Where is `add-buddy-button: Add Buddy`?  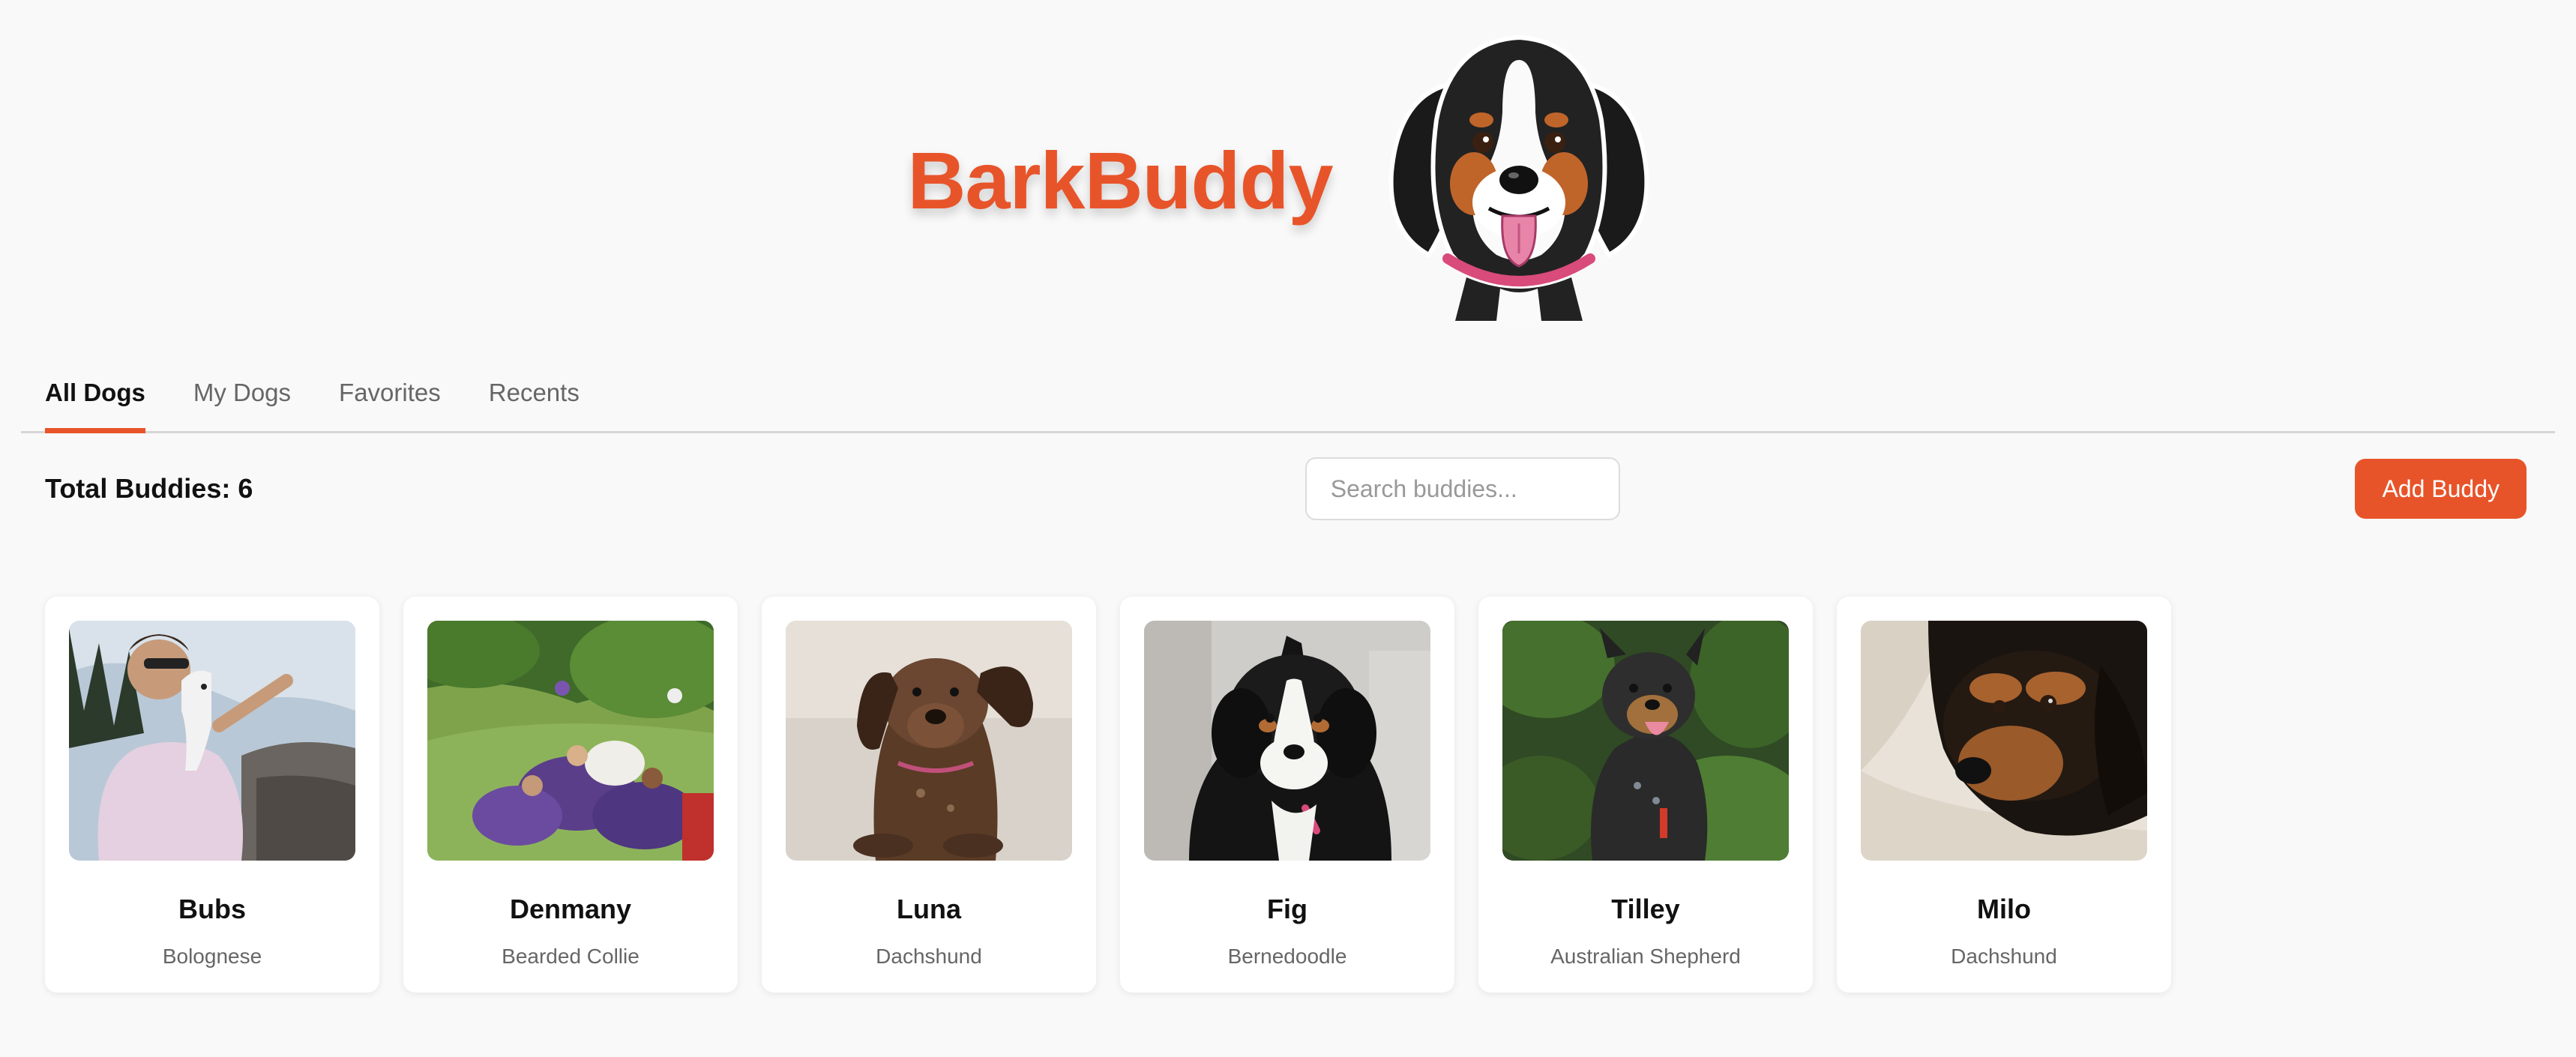
add-buddy-button: Add Buddy is located at coordinates (2441, 489).